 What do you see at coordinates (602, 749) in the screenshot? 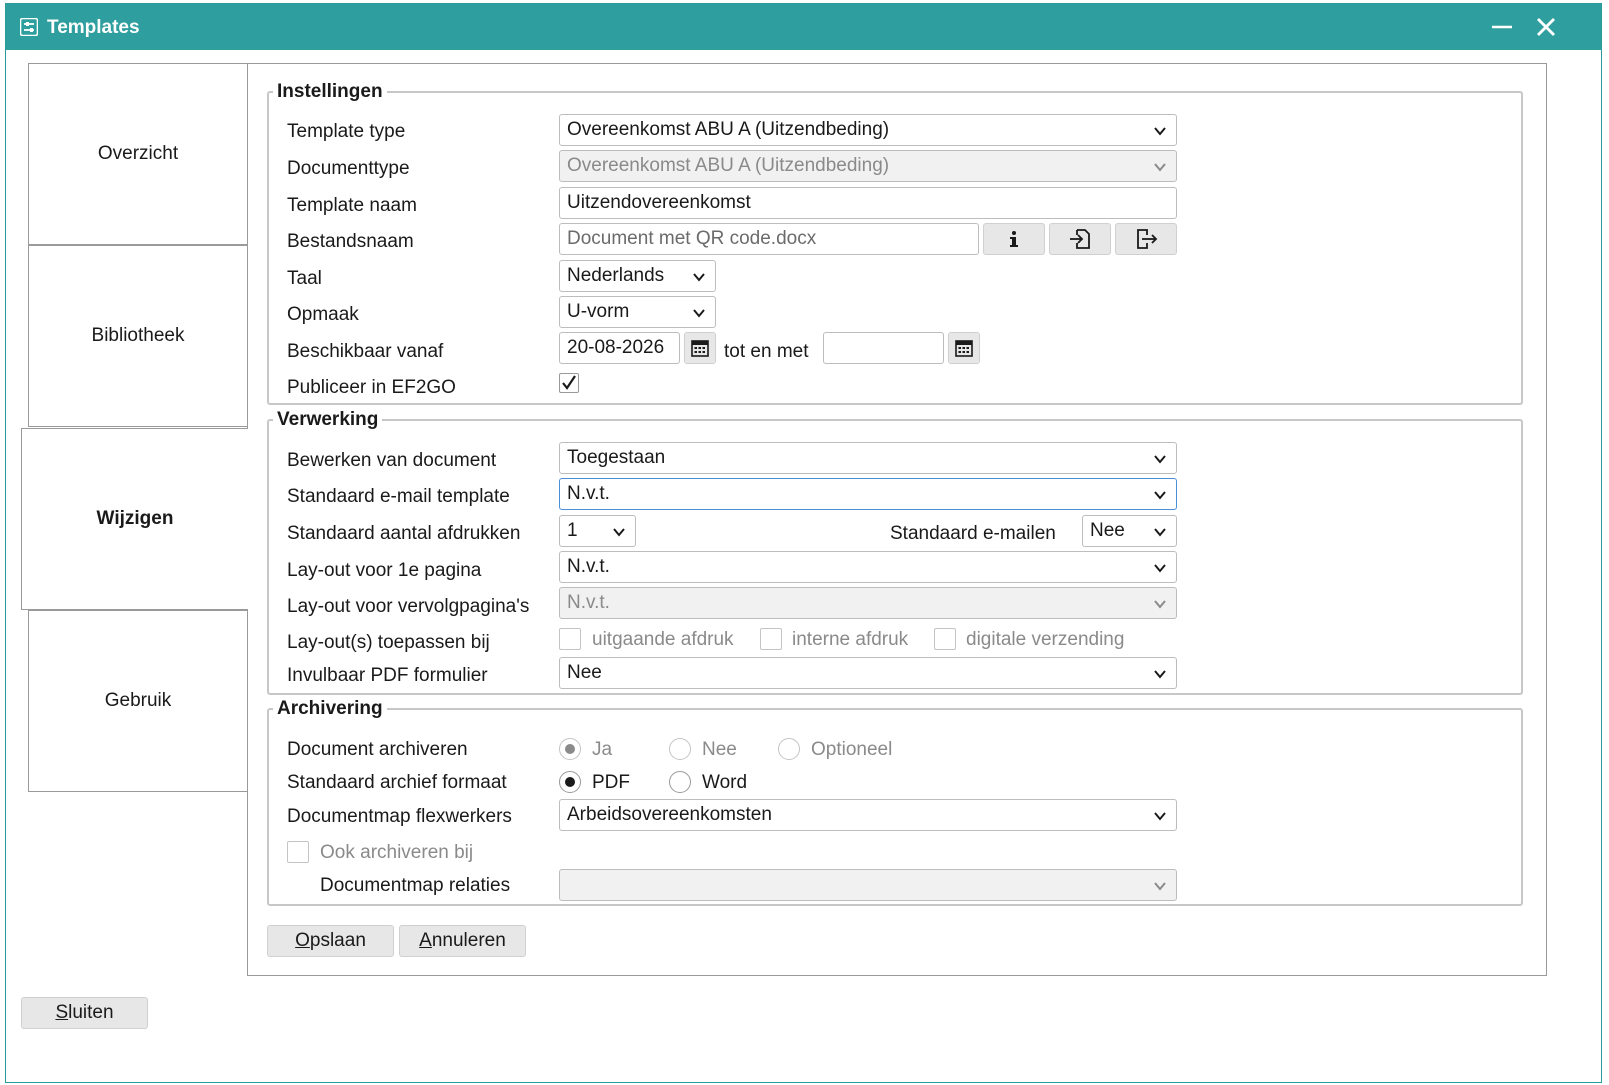
I see `archiveren-ja-label: Ja` at bounding box center [602, 749].